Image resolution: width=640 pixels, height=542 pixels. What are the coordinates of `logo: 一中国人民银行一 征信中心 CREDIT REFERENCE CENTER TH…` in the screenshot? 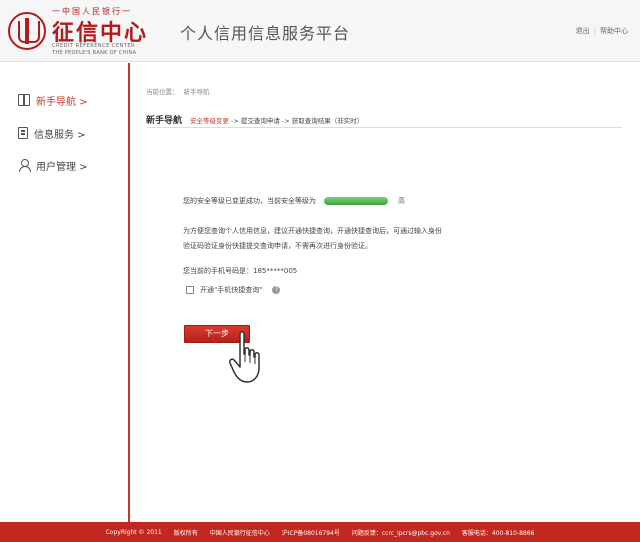 It's located at (78, 31).